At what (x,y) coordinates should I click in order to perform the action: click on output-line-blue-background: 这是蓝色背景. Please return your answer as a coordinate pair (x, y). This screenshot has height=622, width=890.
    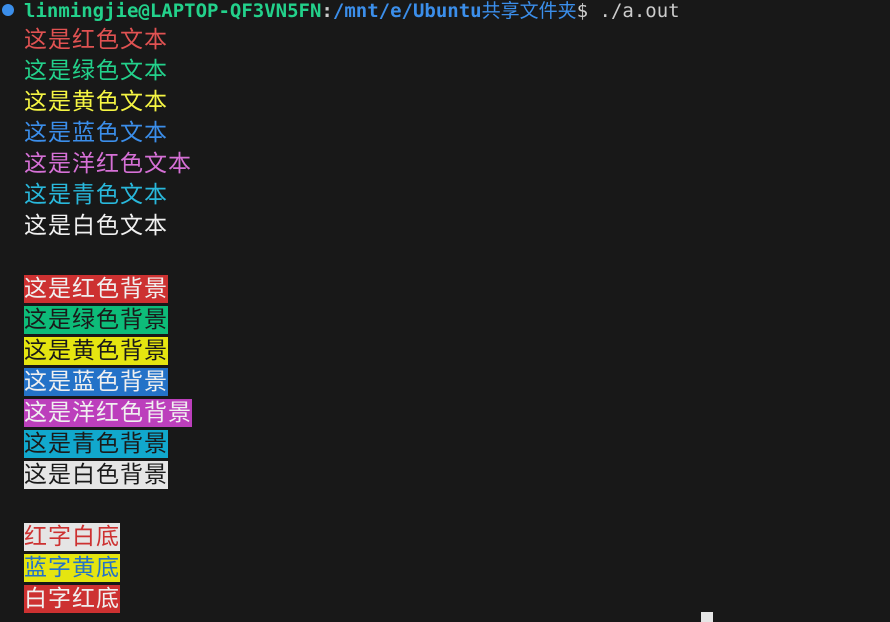
    Looking at the image, I should click on (96, 382).